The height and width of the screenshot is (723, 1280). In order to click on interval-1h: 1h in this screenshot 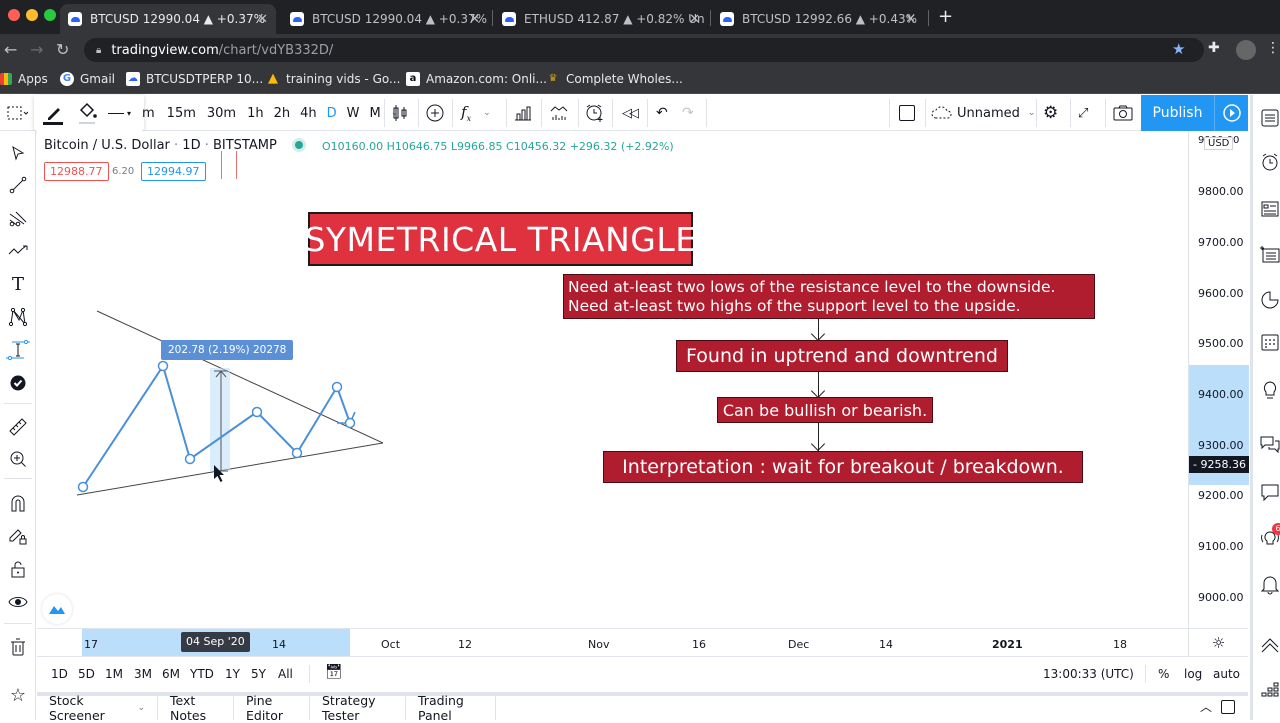, I will do `click(255, 113)`.